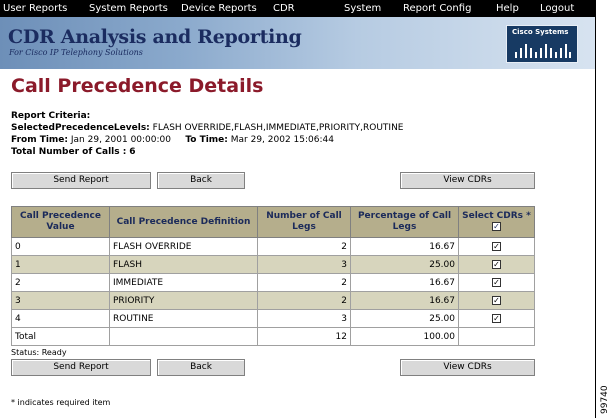 Image resolution: width=611 pixels, height=418 pixels. What do you see at coordinates (201, 367) in the screenshot?
I see `back-button-bottom: Back` at bounding box center [201, 367].